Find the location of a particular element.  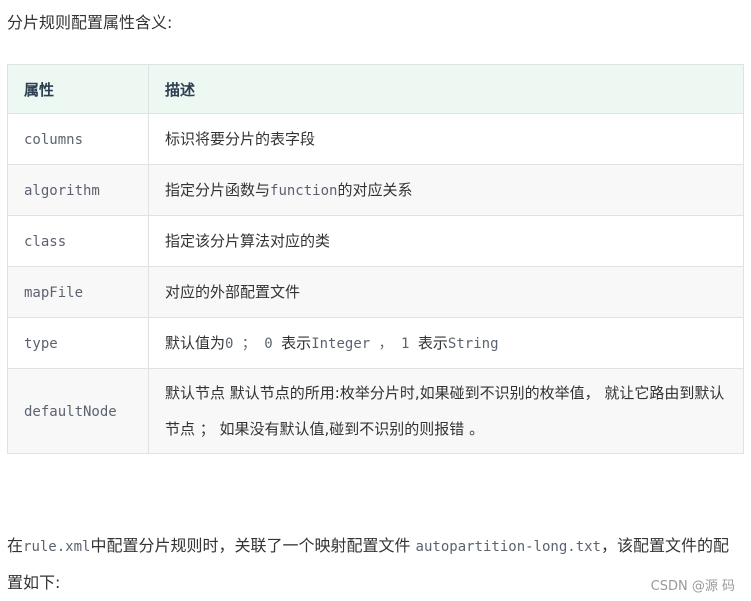

description-cell: 标识将要分片的表字段 is located at coordinates (446, 139).